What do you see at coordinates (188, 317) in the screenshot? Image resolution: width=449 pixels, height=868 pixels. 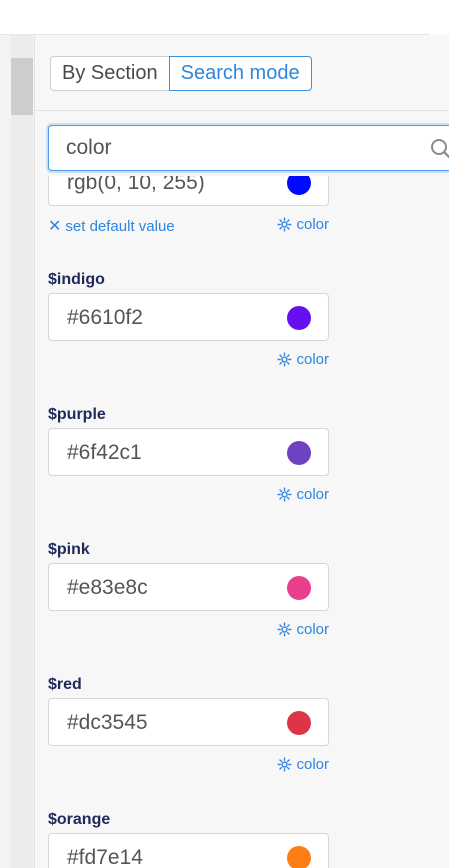 I see `value-input: #6610f2` at bounding box center [188, 317].